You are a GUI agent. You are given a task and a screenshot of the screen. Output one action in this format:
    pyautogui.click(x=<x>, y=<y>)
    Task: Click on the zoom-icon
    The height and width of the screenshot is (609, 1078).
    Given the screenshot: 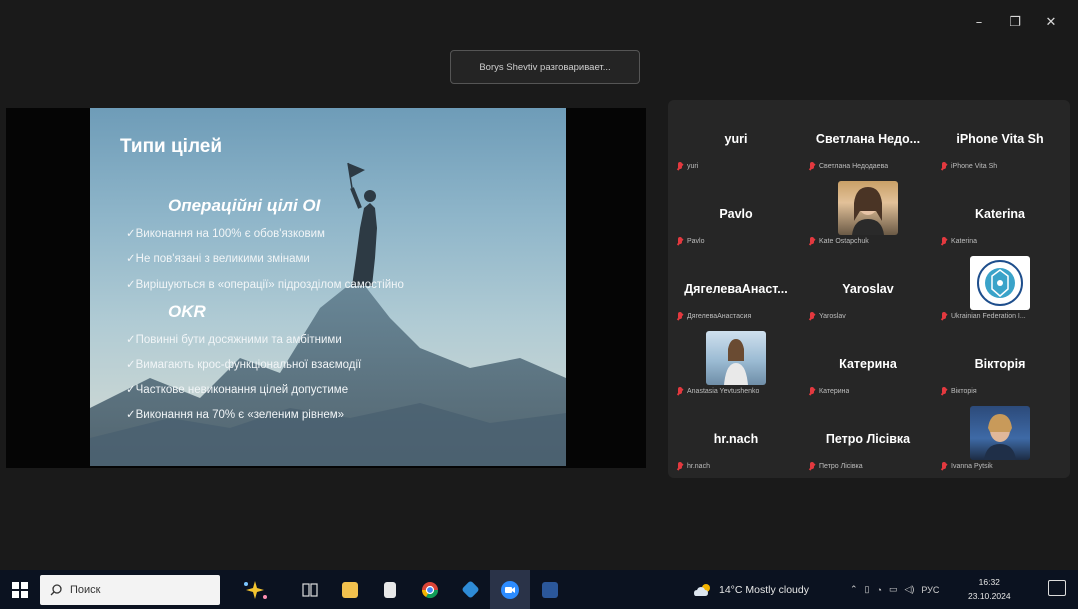 What is the action you would take?
    pyautogui.click(x=510, y=589)
    